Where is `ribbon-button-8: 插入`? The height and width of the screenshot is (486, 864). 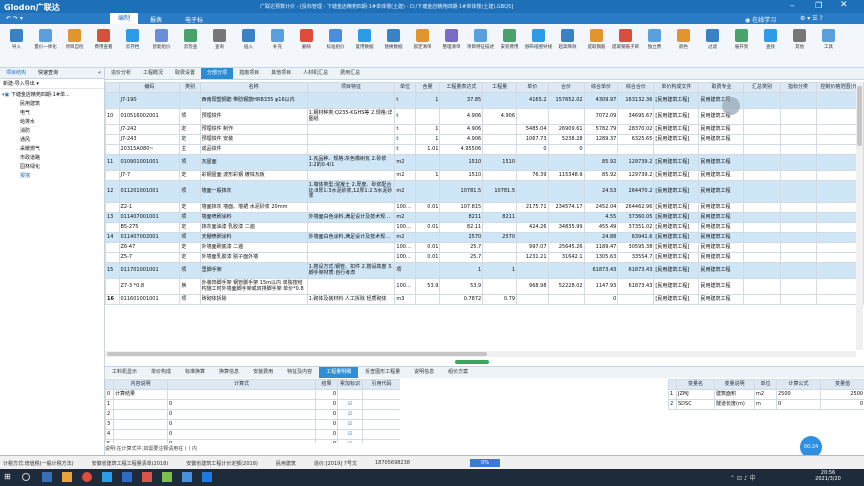
ribbon-button-8: 插入 is located at coordinates (248, 38).